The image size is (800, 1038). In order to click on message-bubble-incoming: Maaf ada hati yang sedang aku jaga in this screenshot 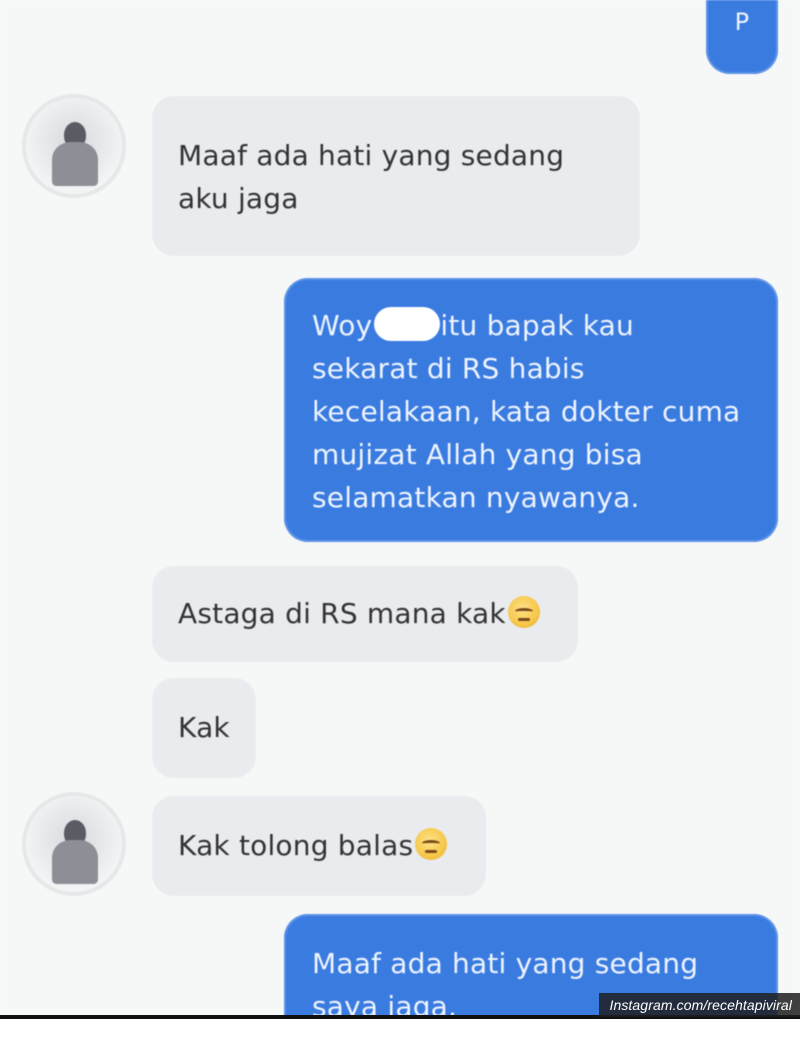, I will do `click(396, 176)`.